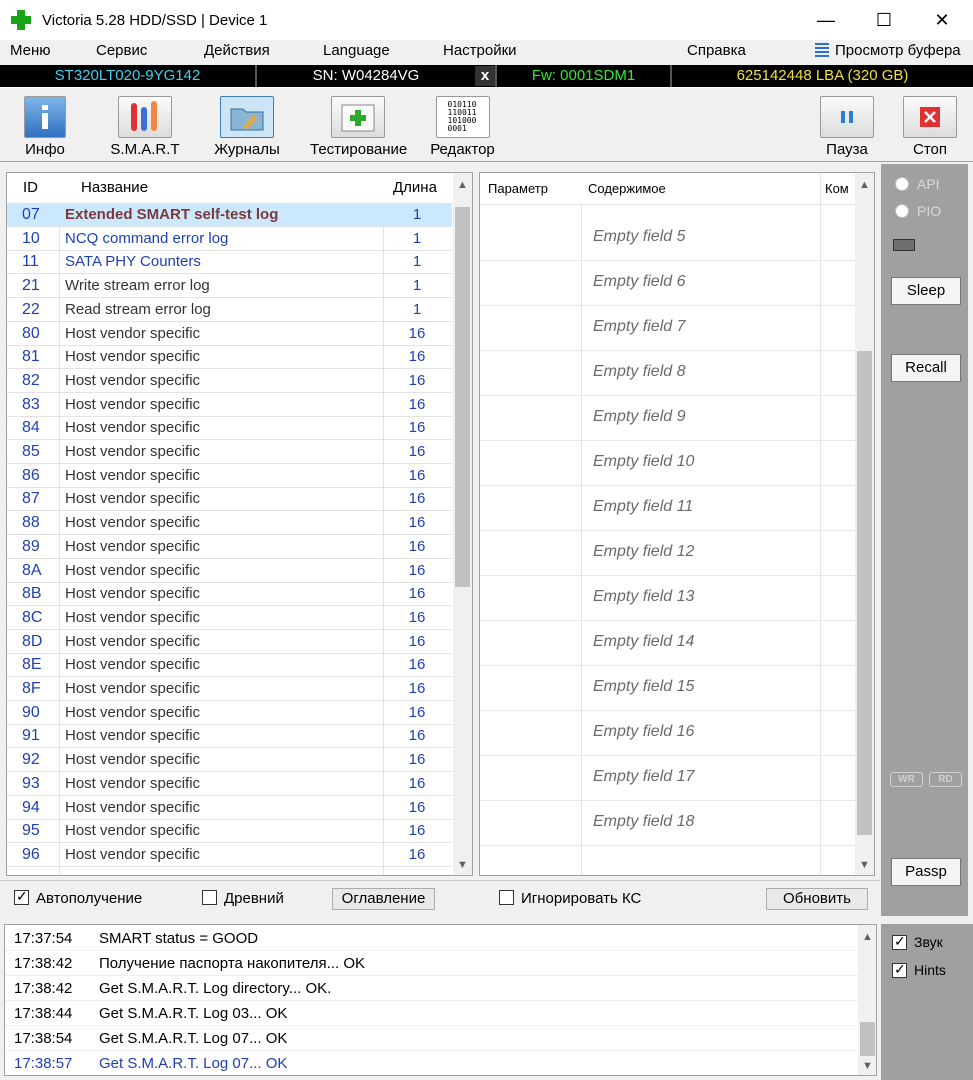  I want to click on pause-button: Пауза, so click(847, 125).